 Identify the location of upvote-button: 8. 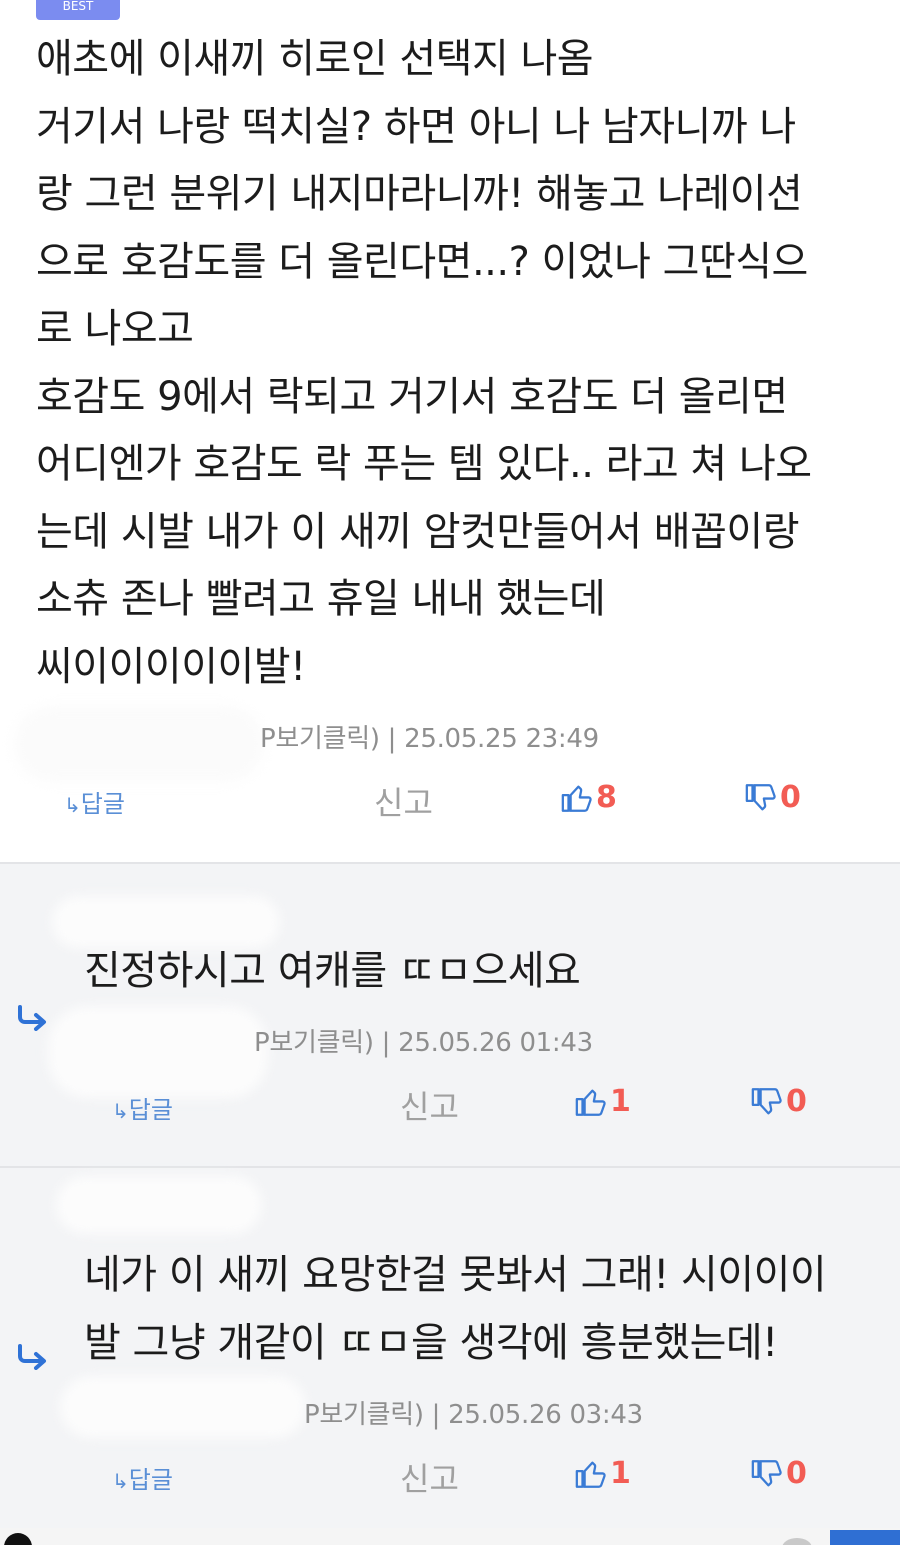
(588, 797).